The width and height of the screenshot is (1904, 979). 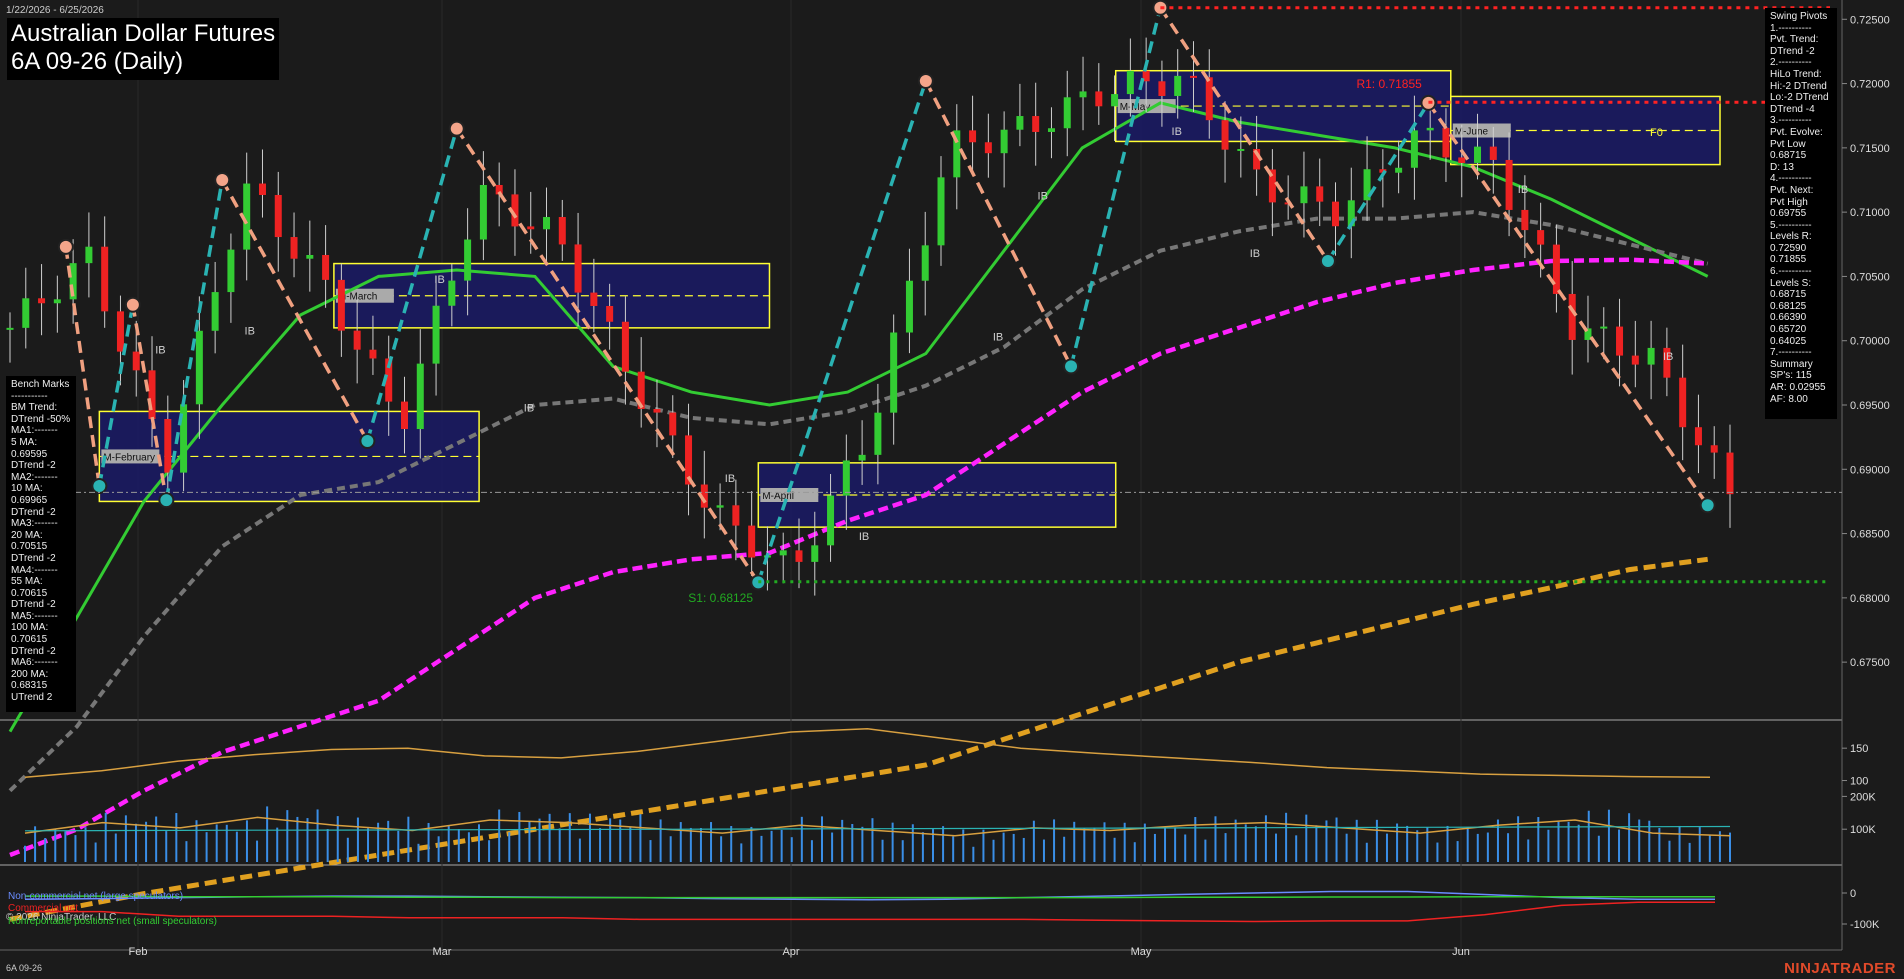 What do you see at coordinates (138, 952) in the screenshot?
I see `month-tick-label: Feb` at bounding box center [138, 952].